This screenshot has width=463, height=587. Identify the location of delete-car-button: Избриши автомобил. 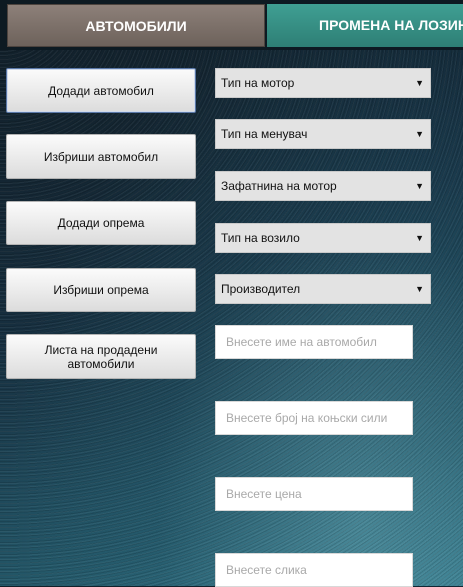
(101, 156).